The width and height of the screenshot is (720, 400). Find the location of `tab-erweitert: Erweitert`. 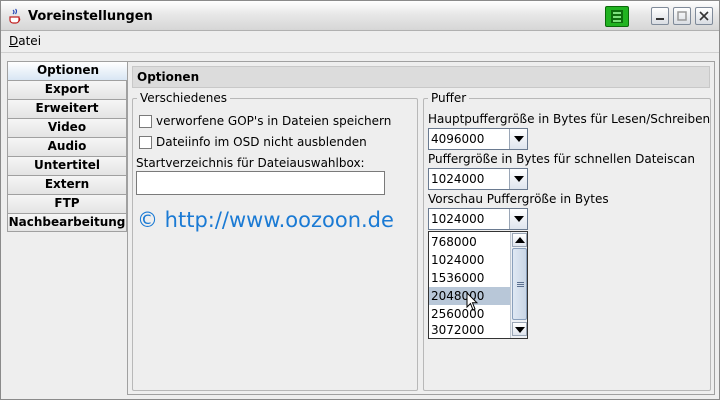

tab-erweitert: Erweitert is located at coordinates (67, 108).